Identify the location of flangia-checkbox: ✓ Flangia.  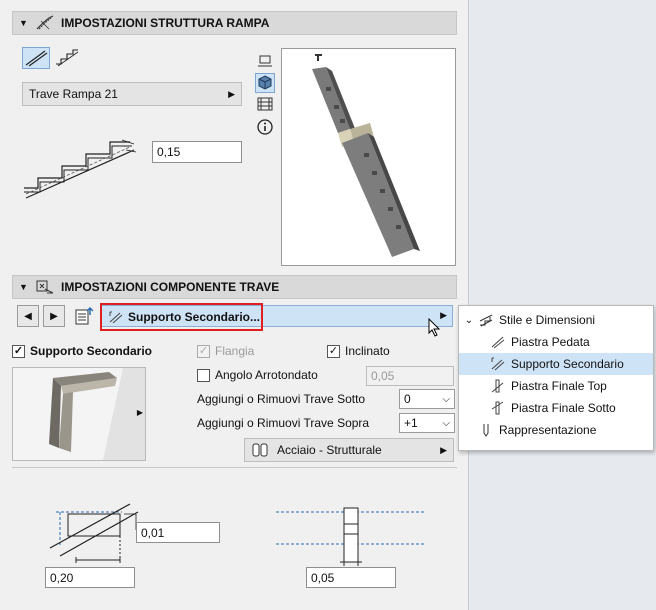
(225, 351).